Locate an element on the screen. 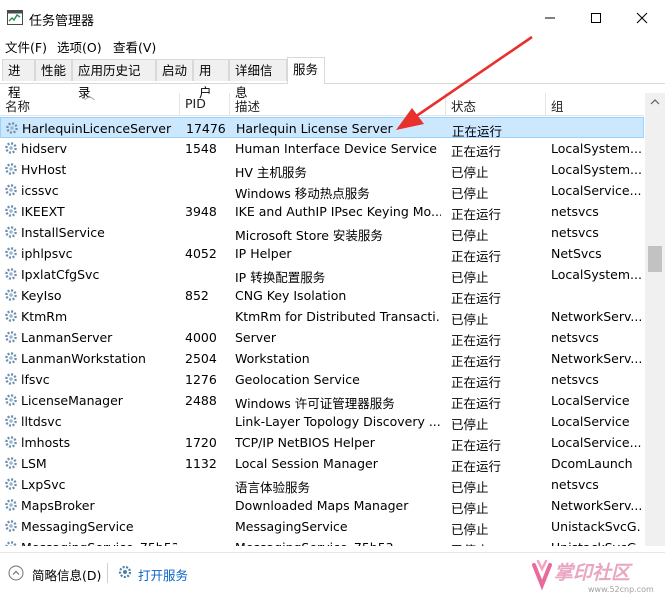 This screenshot has height=596, width=665. service-description: Windows 移动热点服务 is located at coordinates (302, 193).